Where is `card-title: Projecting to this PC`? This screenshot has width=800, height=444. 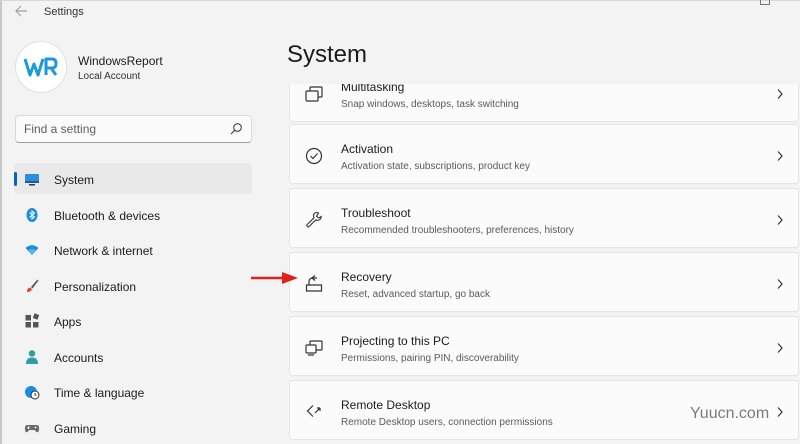
card-title: Projecting to this PC is located at coordinates (395, 341).